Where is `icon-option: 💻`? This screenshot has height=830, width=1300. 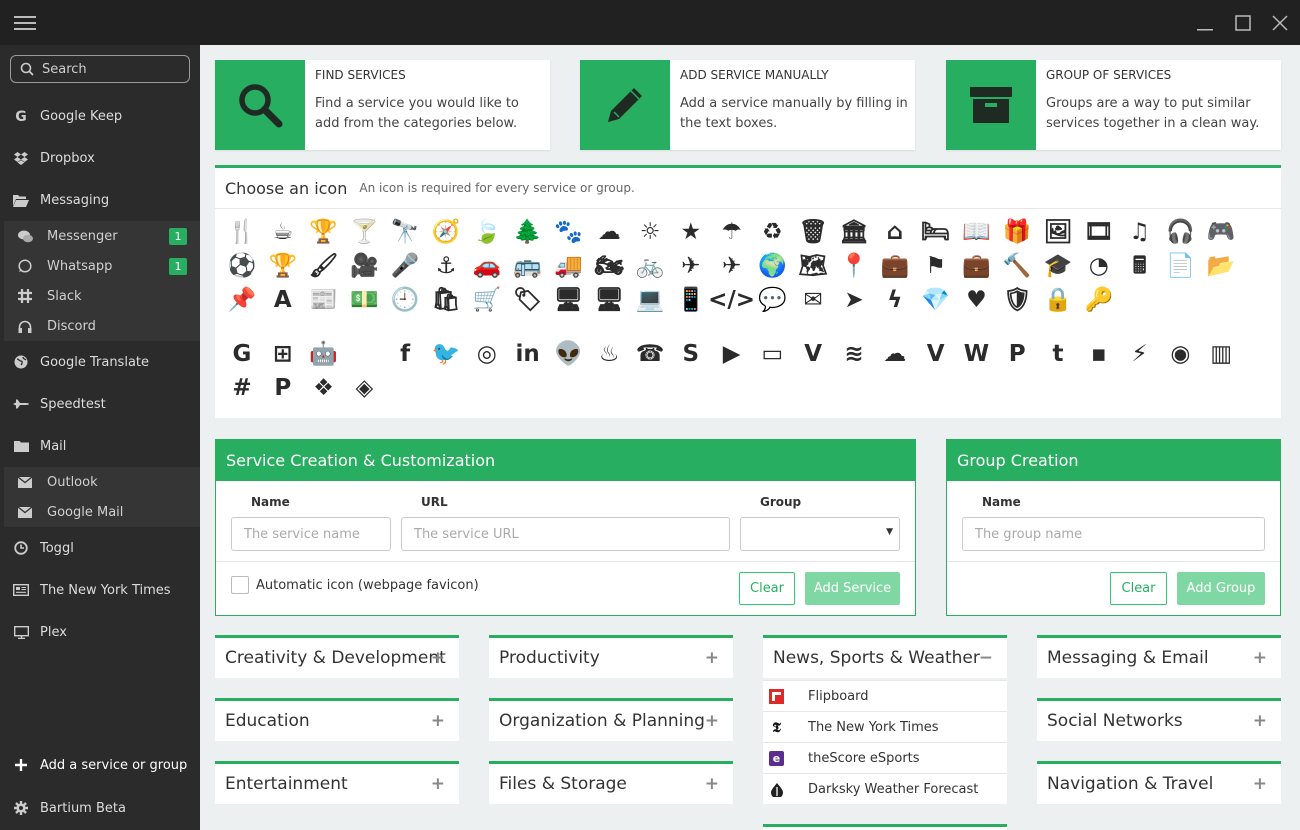 icon-option: 💻 is located at coordinates (650, 300).